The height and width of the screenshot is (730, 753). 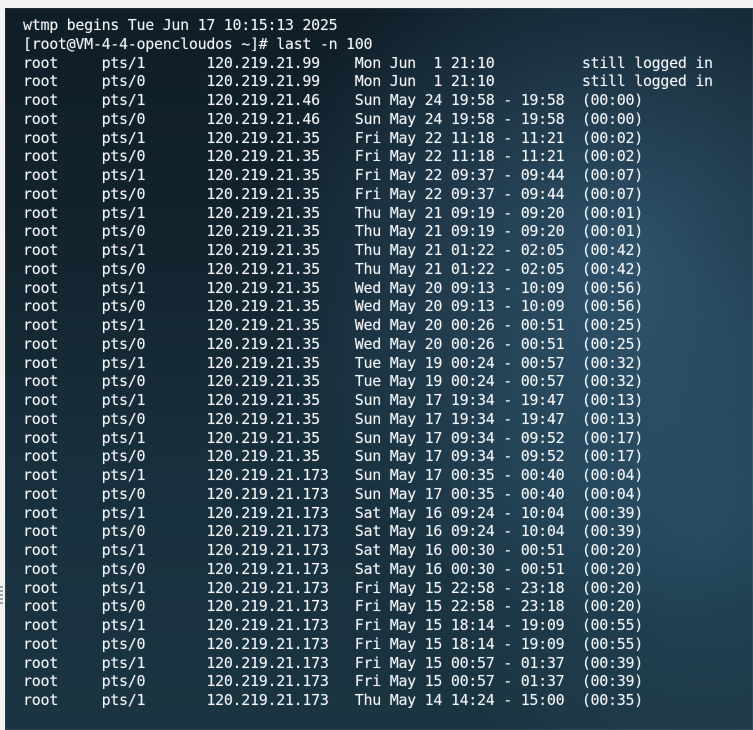 What do you see at coordinates (429, 493) in the screenshot?
I see `record-login: Sun May 17 00:35` at bounding box center [429, 493].